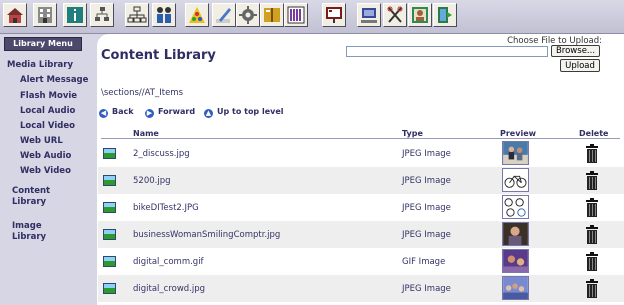 Image resolution: width=624 pixels, height=305 pixels. I want to click on sidebar-item-web-video: Web Video, so click(45, 171).